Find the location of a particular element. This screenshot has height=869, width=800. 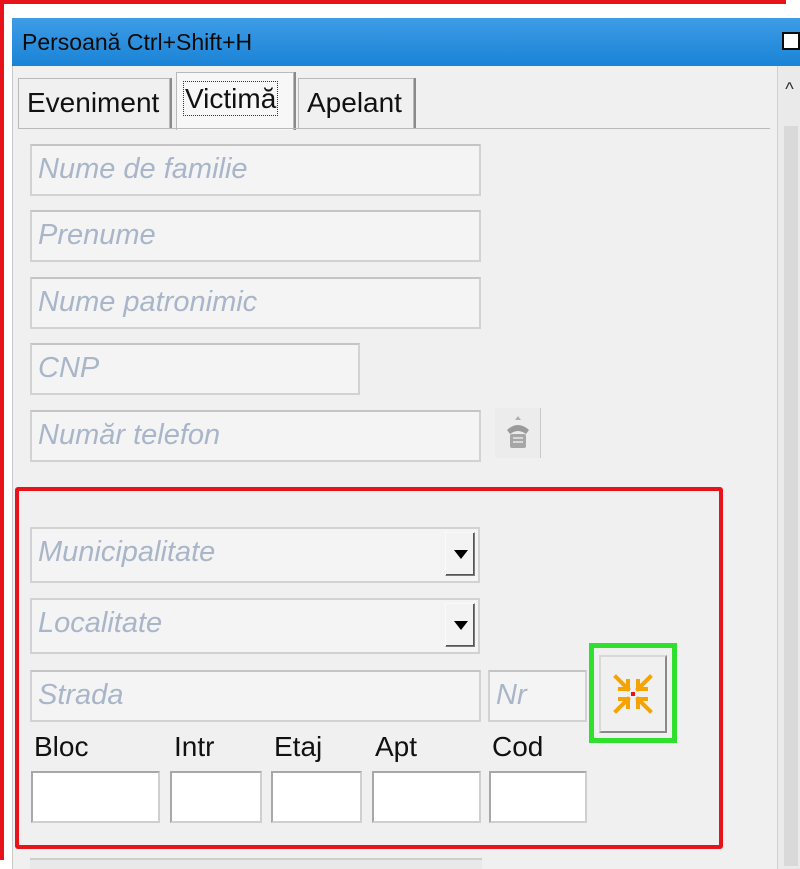

tab-divider is located at coordinates (394, 128).